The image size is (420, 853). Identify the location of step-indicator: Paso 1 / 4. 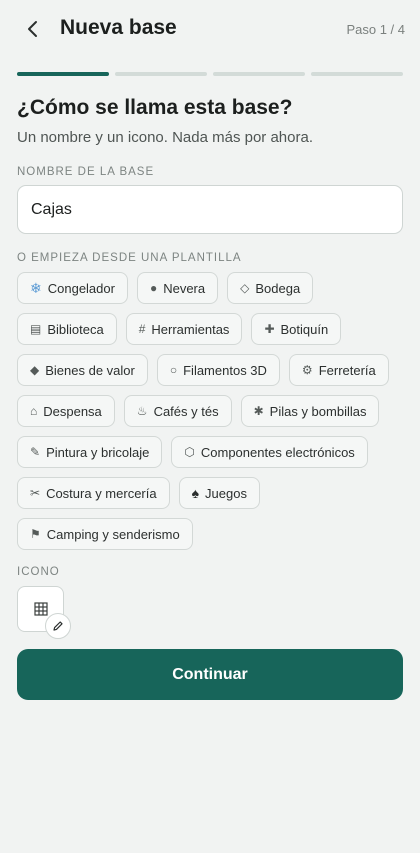
(375, 29).